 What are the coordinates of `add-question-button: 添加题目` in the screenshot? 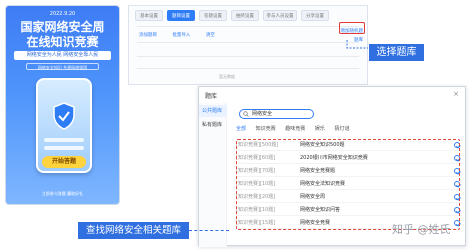 It's located at (148, 35).